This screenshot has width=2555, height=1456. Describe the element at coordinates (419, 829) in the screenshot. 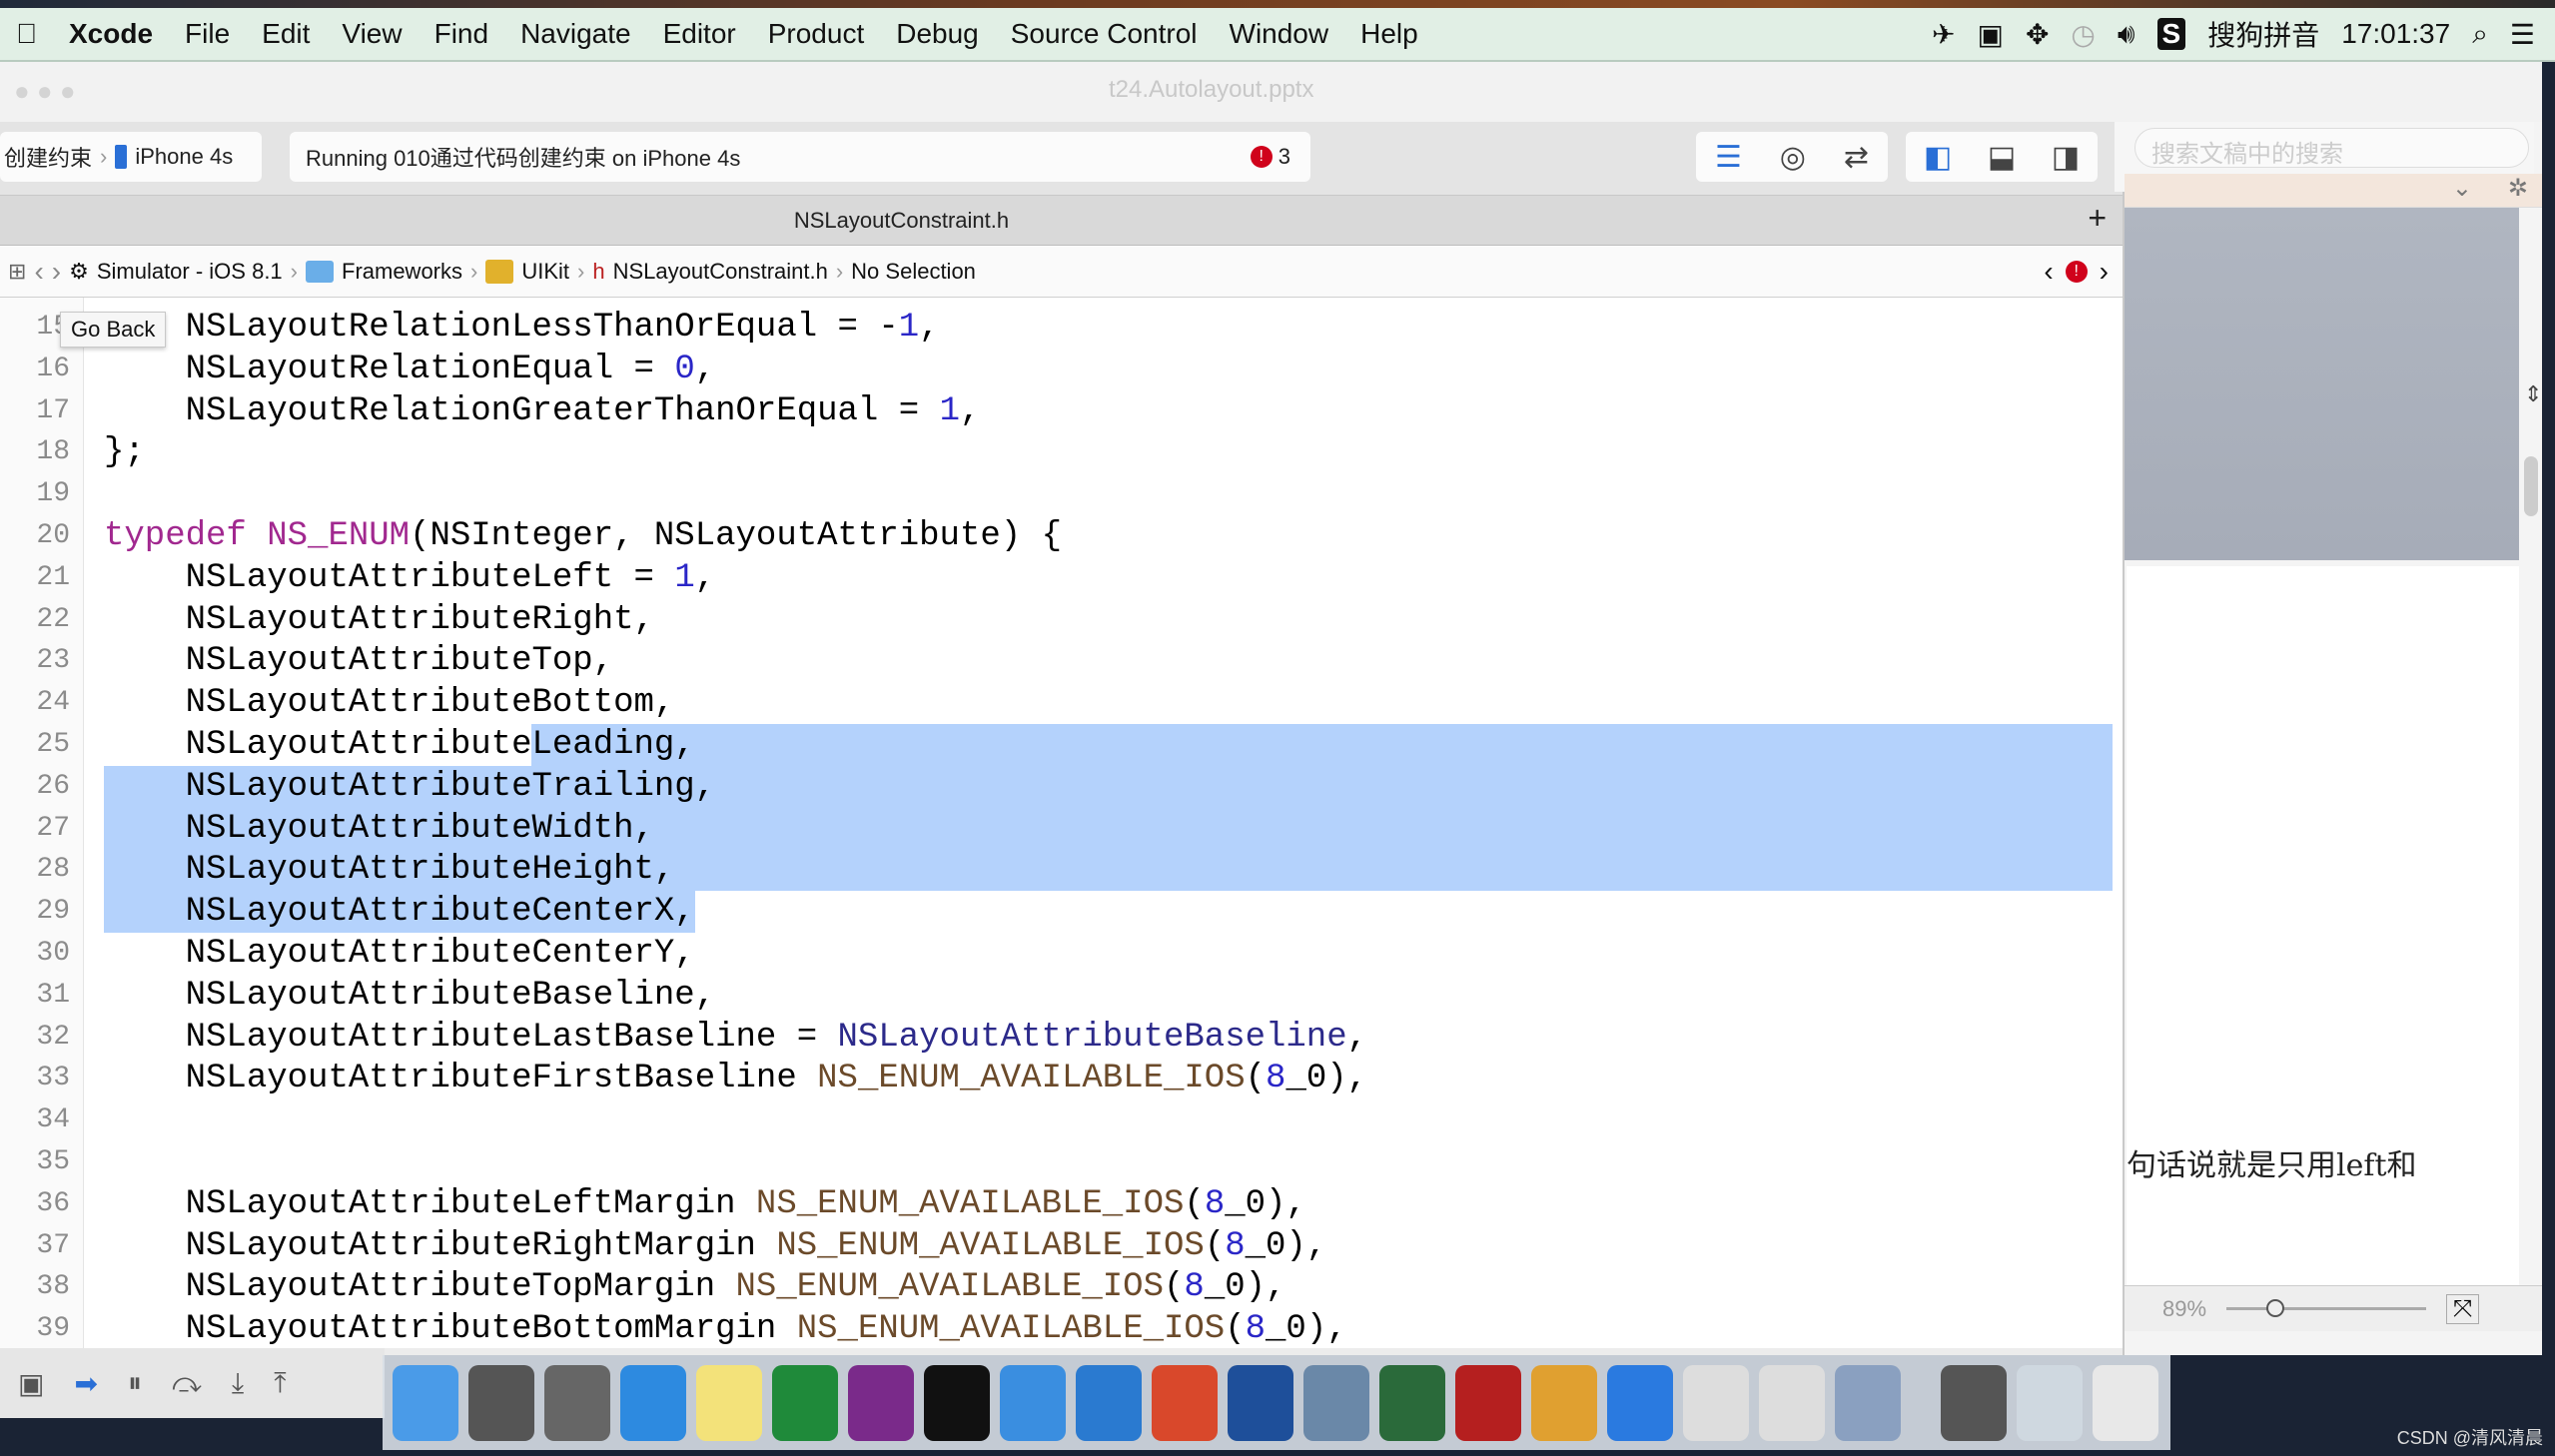

I see `code-text: NSLayoutAttributeWidth,` at that location.